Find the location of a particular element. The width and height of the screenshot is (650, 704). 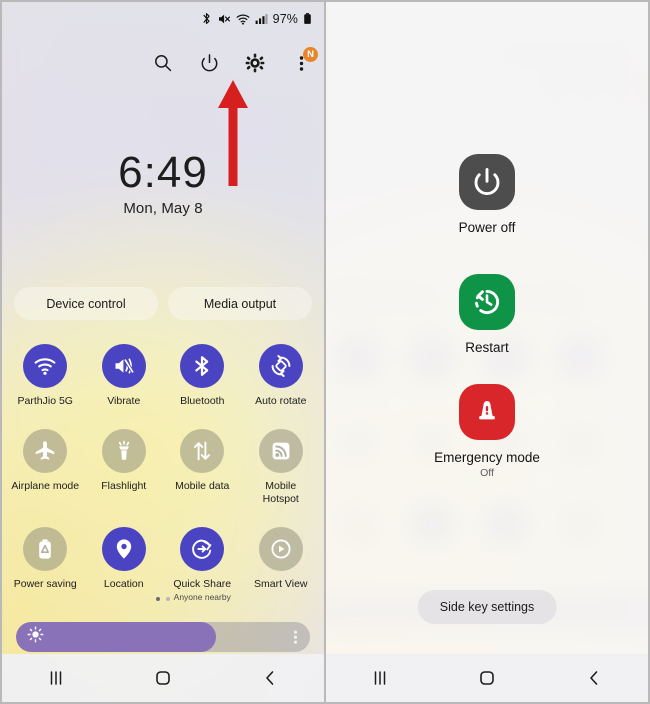

toggle-mobile-hotspot: Mobile Hotspot is located at coordinates (281, 464).